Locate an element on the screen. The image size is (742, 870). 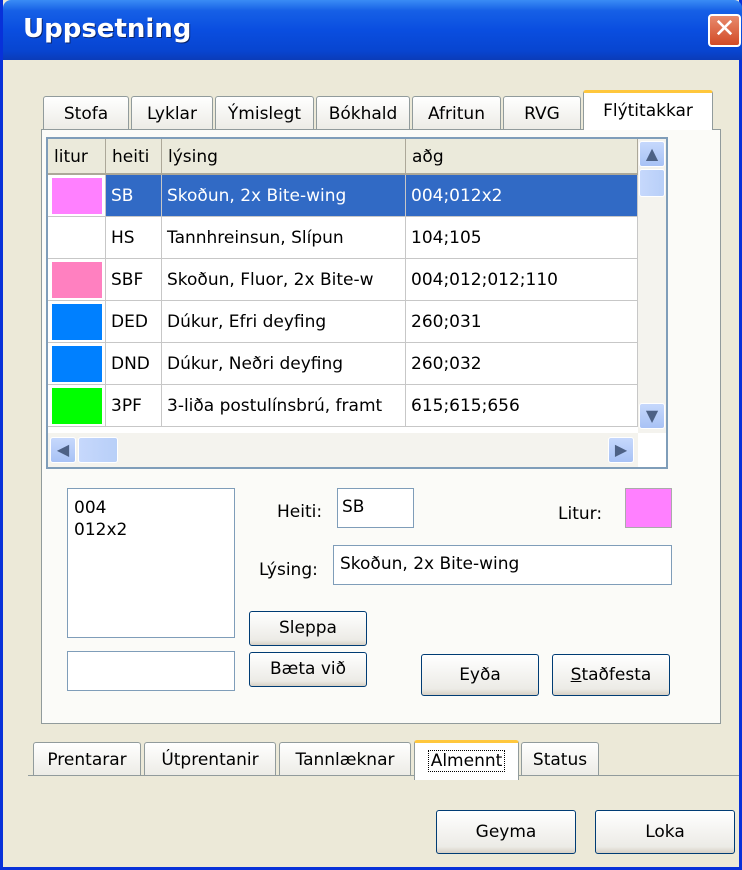
tab-strip-divider is located at coordinates (383, 775).